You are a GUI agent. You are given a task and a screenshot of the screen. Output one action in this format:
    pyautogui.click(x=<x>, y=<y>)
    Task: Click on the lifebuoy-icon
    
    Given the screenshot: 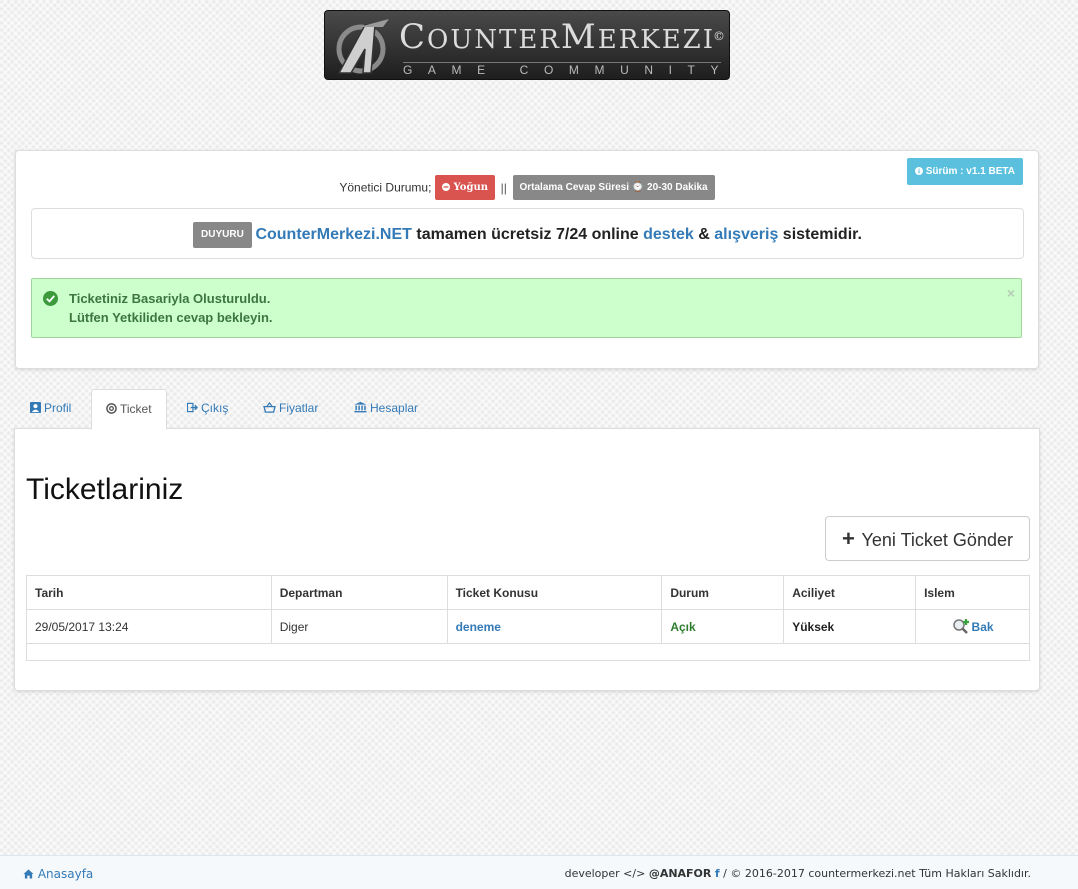 What is the action you would take?
    pyautogui.click(x=111, y=408)
    